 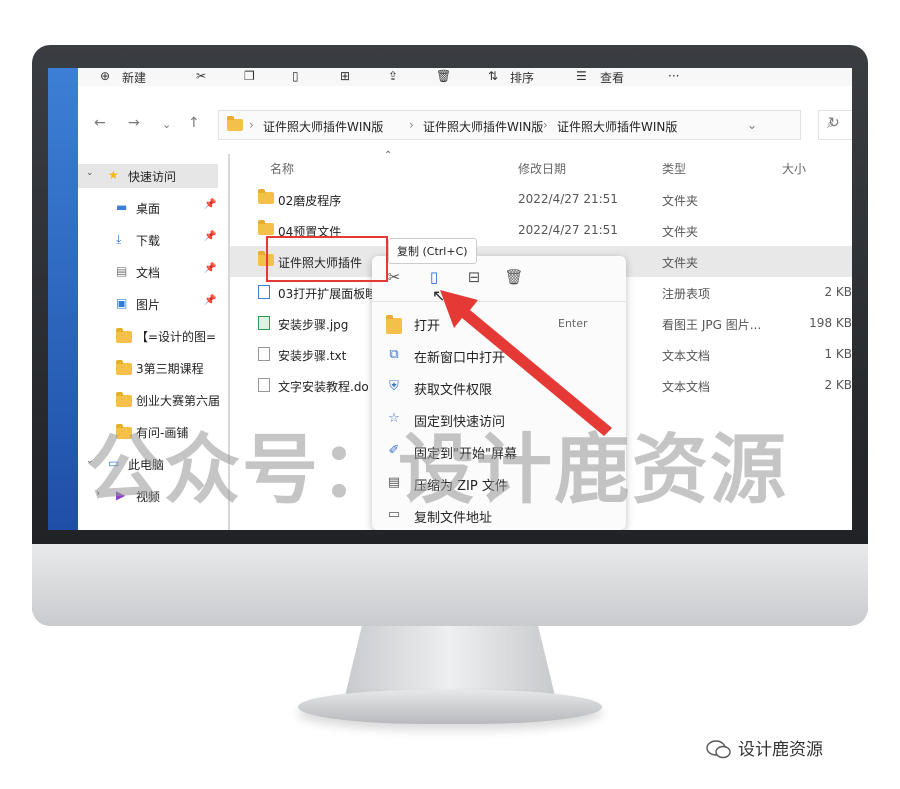 What do you see at coordinates (437, 469) in the screenshot?
I see `watermark-text: 公众号：设计鹿资源` at bounding box center [437, 469].